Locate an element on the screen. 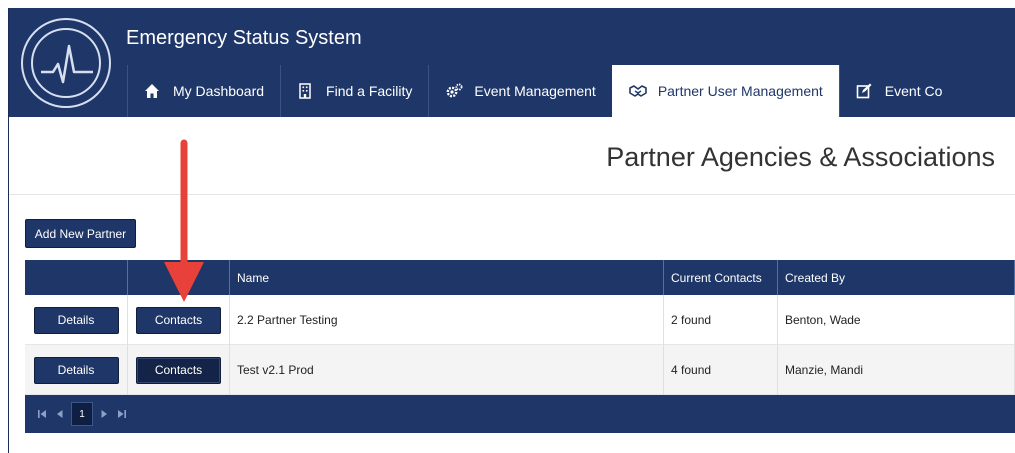  created-by: Manzie, Mandi is located at coordinates (896, 370).